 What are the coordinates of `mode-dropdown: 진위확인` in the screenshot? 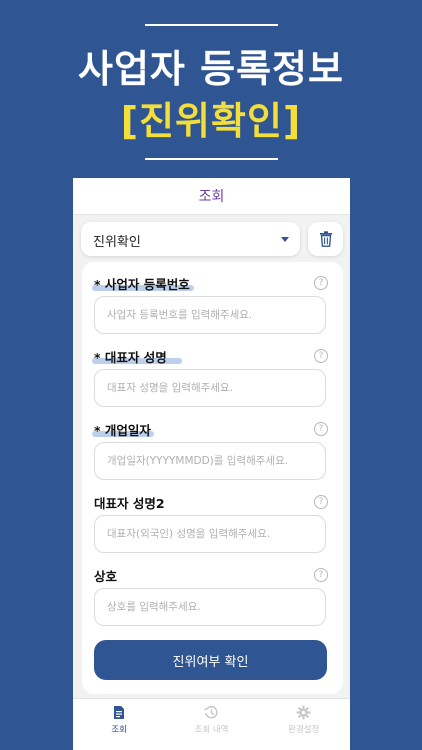 It's located at (190, 239).